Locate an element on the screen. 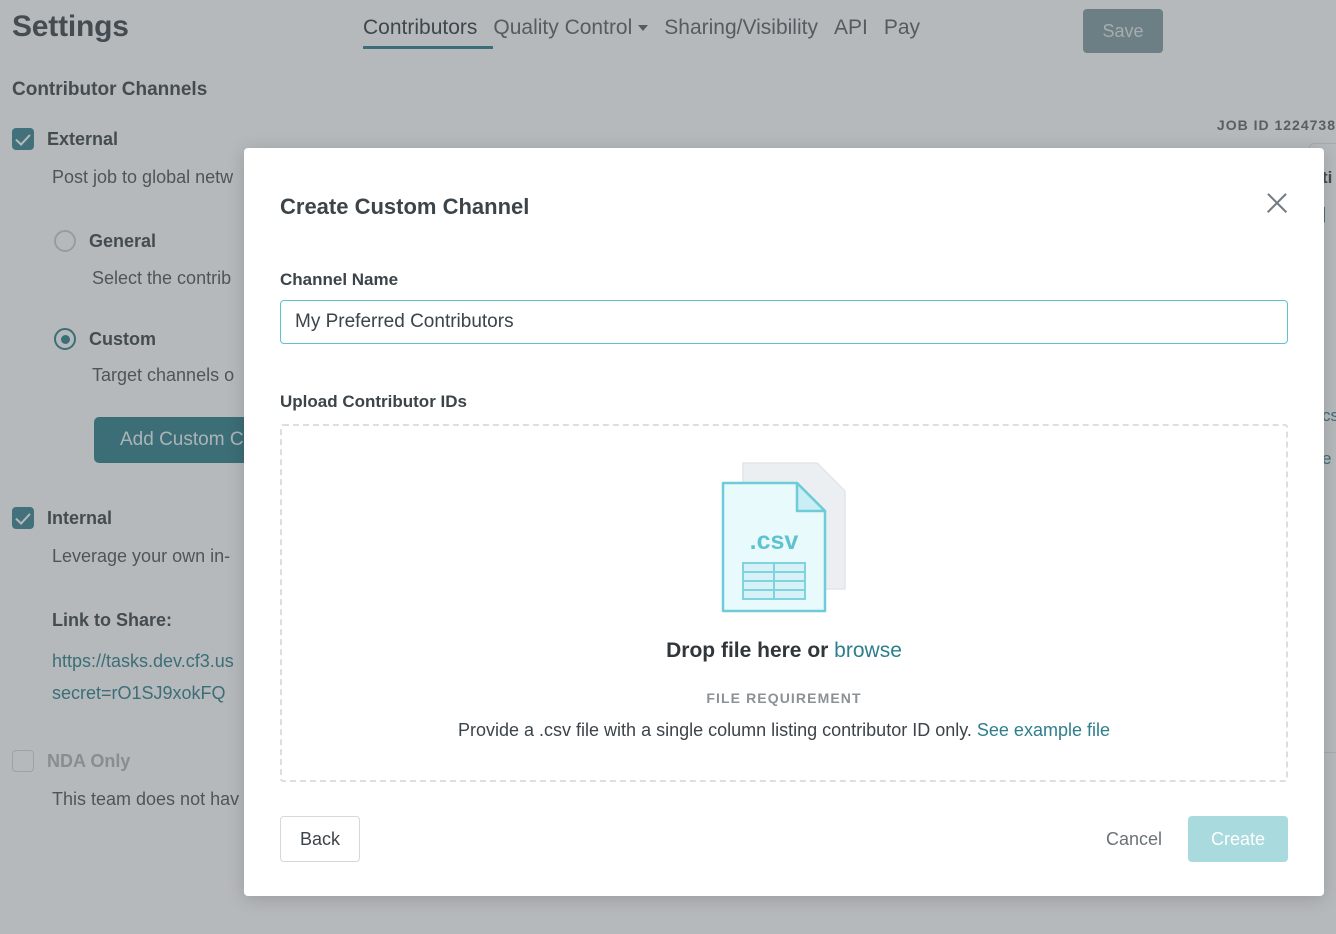  channel-name-input is located at coordinates (784, 322).